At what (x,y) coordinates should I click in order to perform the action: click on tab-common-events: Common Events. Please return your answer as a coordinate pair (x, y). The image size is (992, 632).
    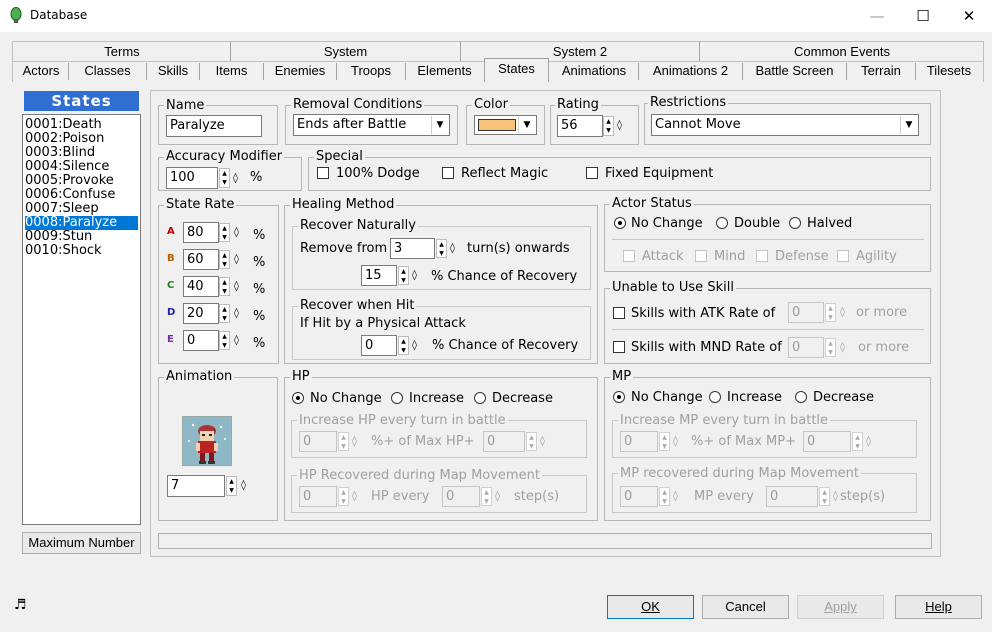
    Looking at the image, I should click on (842, 52).